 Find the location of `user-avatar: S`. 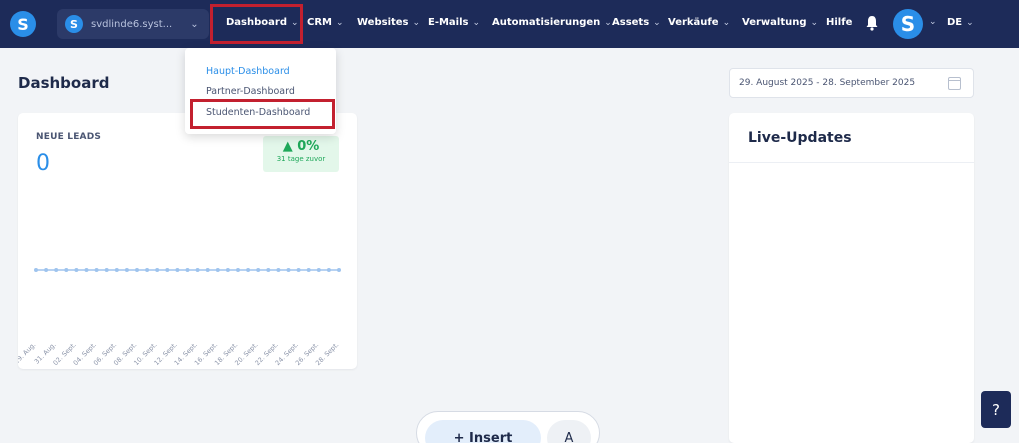

user-avatar: S is located at coordinates (908, 24).